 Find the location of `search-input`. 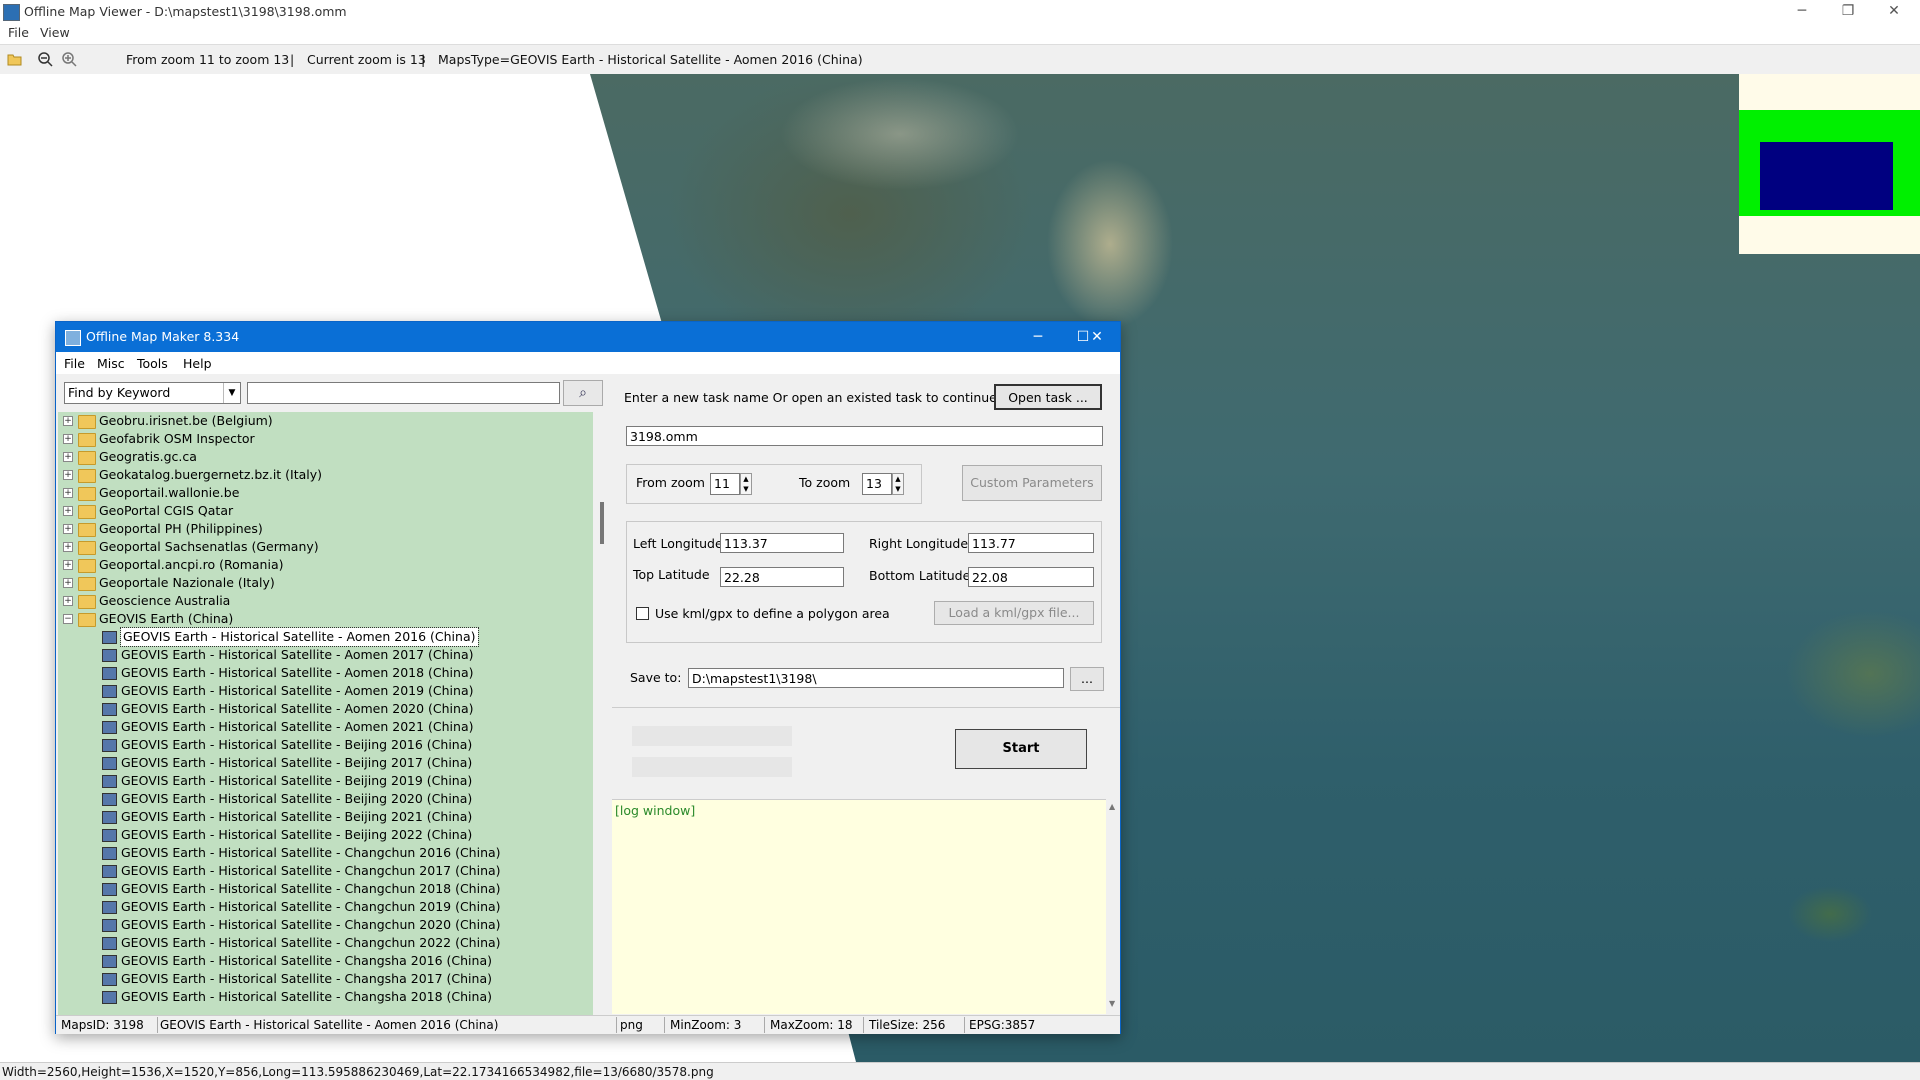

search-input is located at coordinates (403, 393).